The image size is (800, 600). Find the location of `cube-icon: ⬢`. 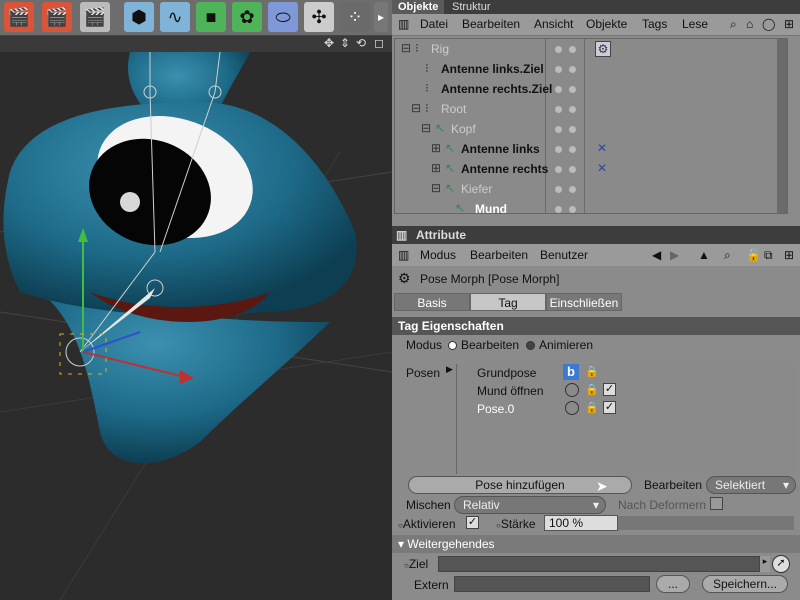

cube-icon: ⬢ is located at coordinates (139, 17).